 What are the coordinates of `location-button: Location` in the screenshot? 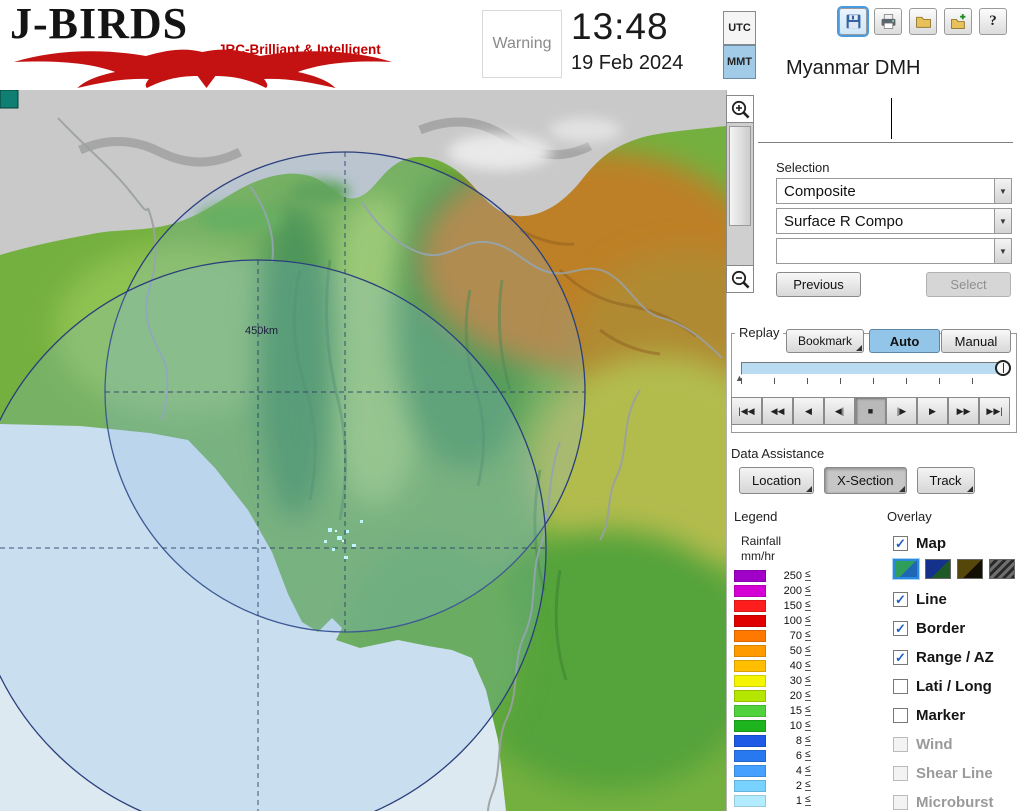 It's located at (777, 480).